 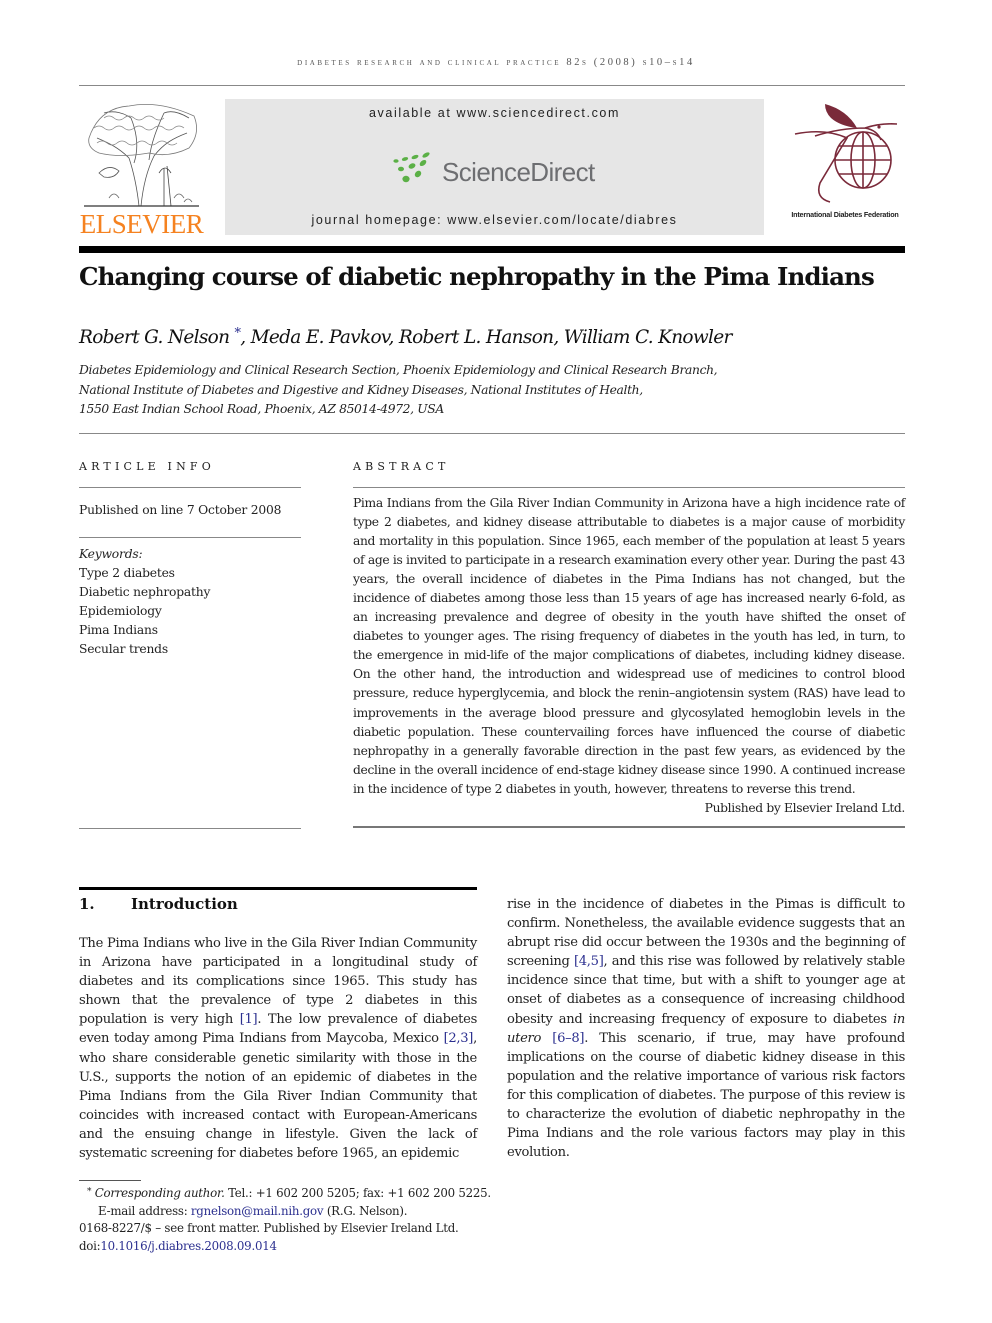 What do you see at coordinates (110, 1180) in the screenshot?
I see `footnote-rule` at bounding box center [110, 1180].